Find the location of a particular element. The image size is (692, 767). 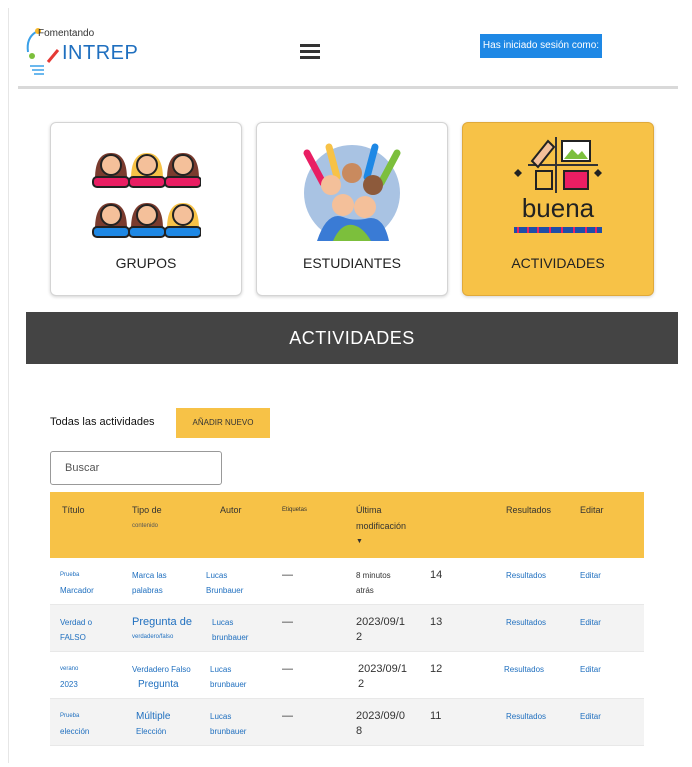

row-type: Múltiple Elección is located at coordinates (153, 723).